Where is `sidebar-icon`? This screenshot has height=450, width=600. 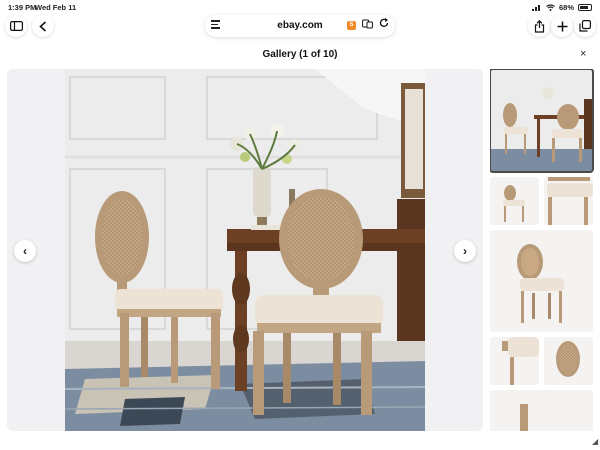 sidebar-icon is located at coordinates (16, 26).